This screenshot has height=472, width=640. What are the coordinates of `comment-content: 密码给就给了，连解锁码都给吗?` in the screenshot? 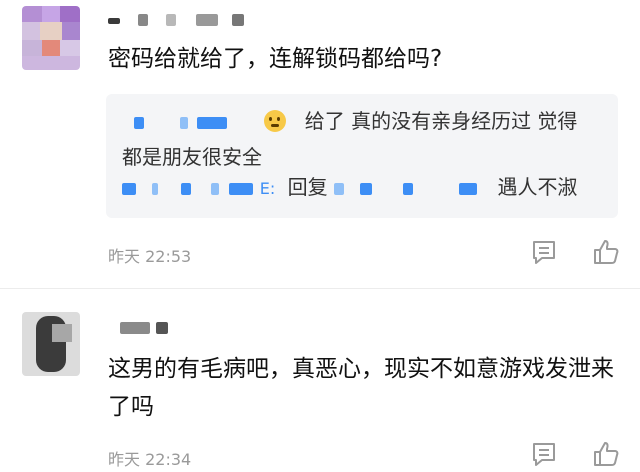 It's located at (275, 59).